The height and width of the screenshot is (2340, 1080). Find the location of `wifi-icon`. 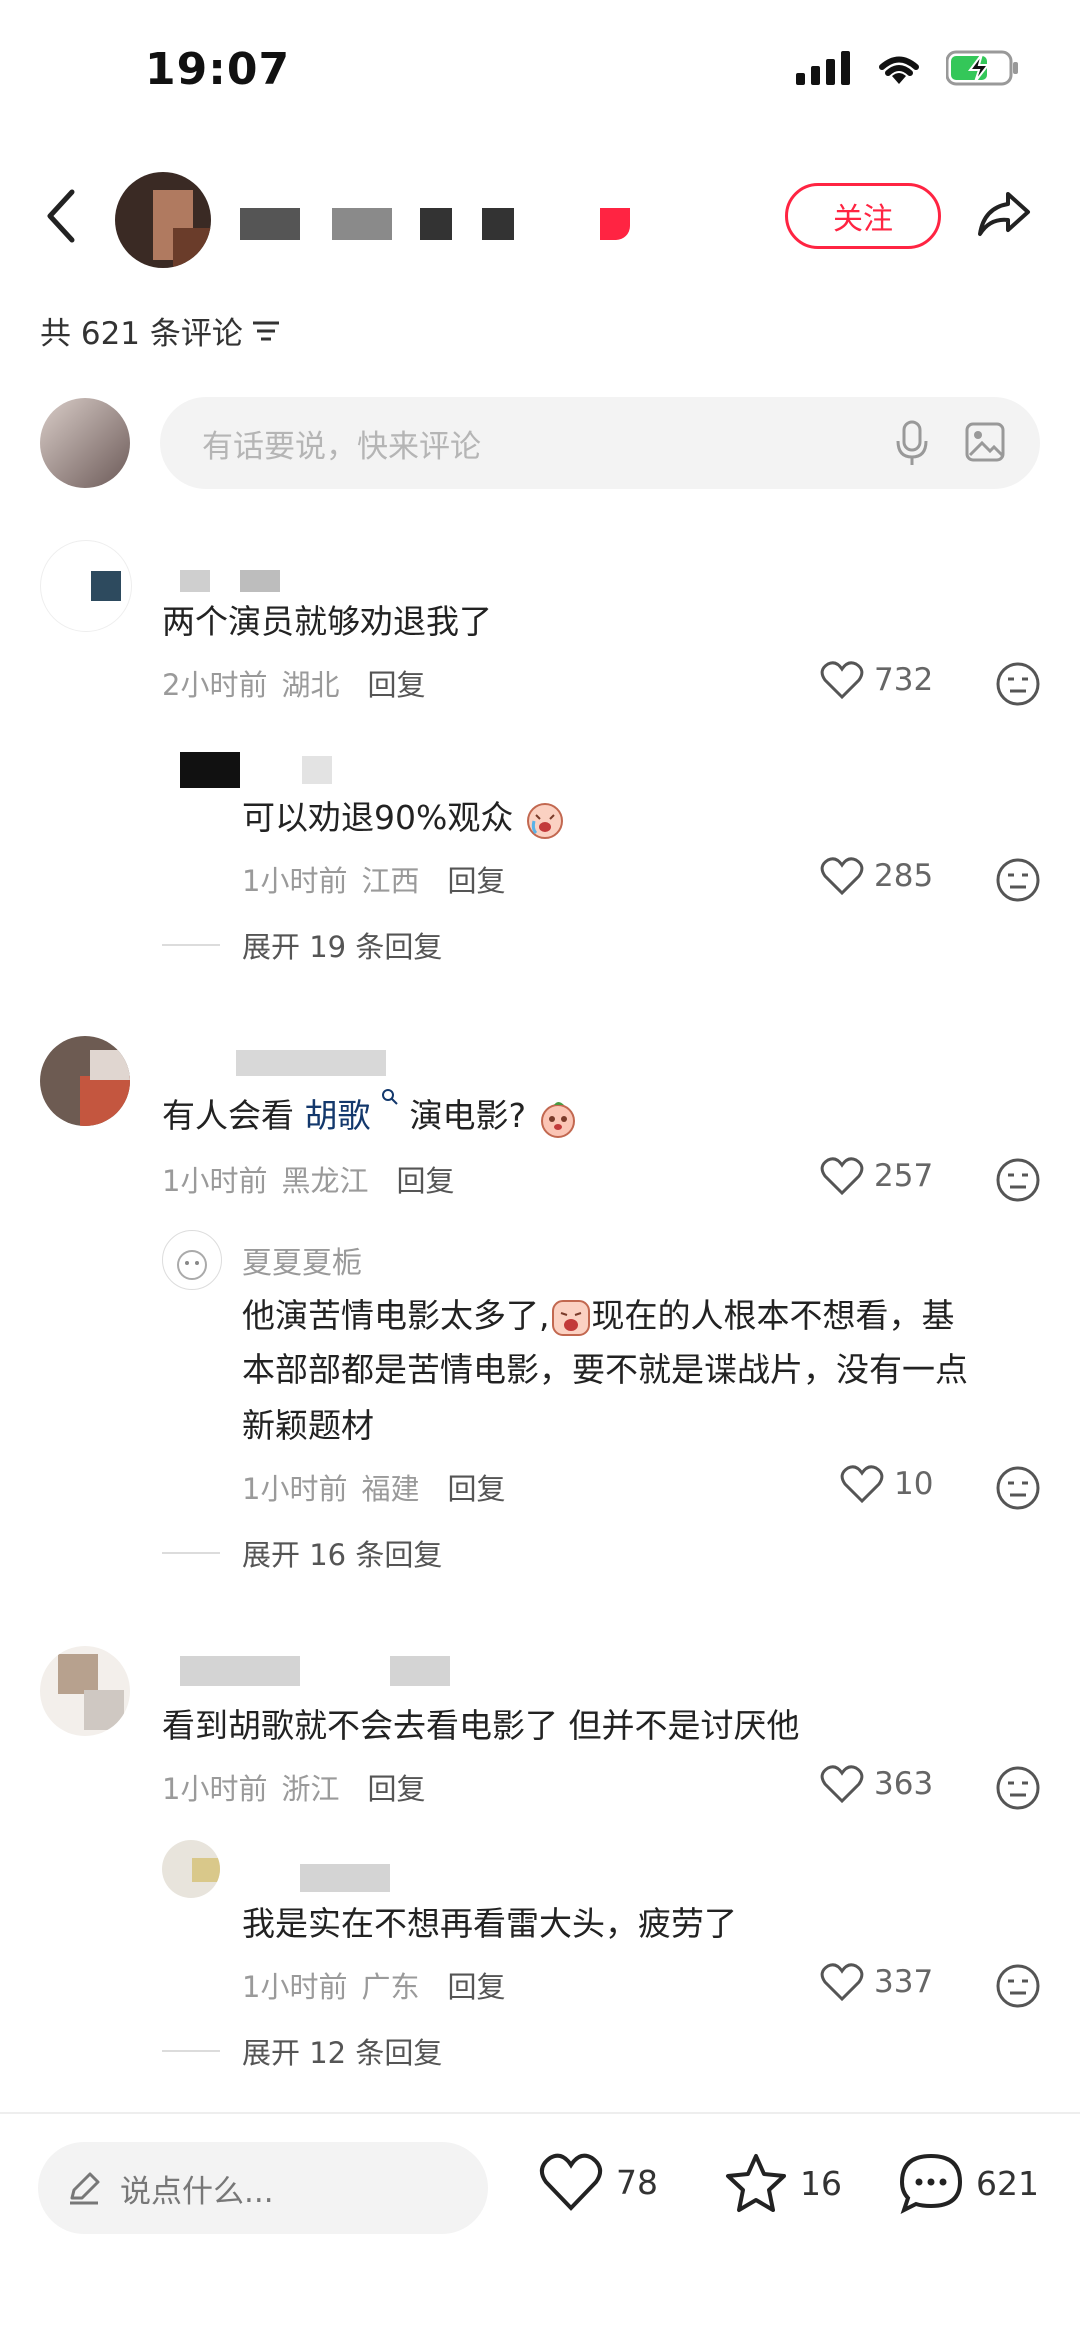

wifi-icon is located at coordinates (899, 70).